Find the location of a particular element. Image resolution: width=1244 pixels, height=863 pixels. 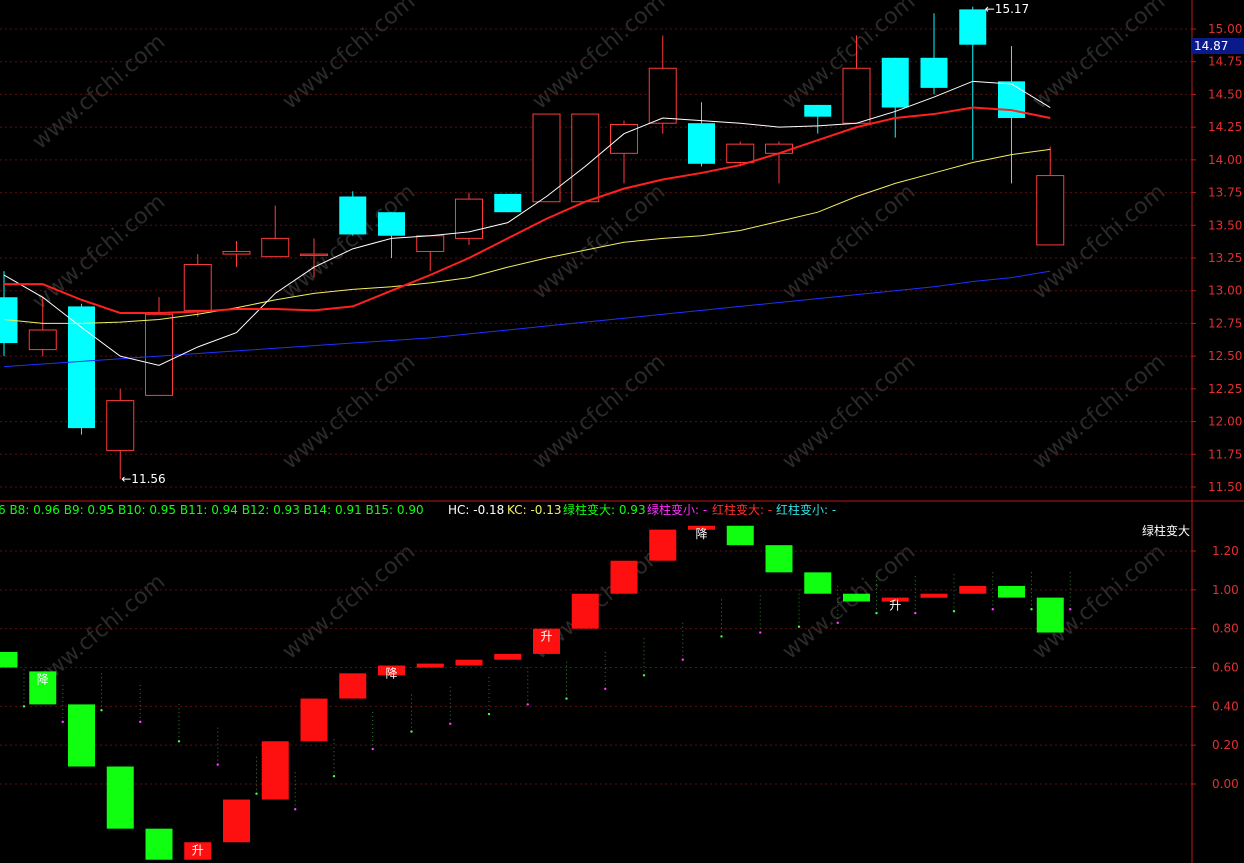

legend-hc: HC: -0.18 is located at coordinates (476, 510).